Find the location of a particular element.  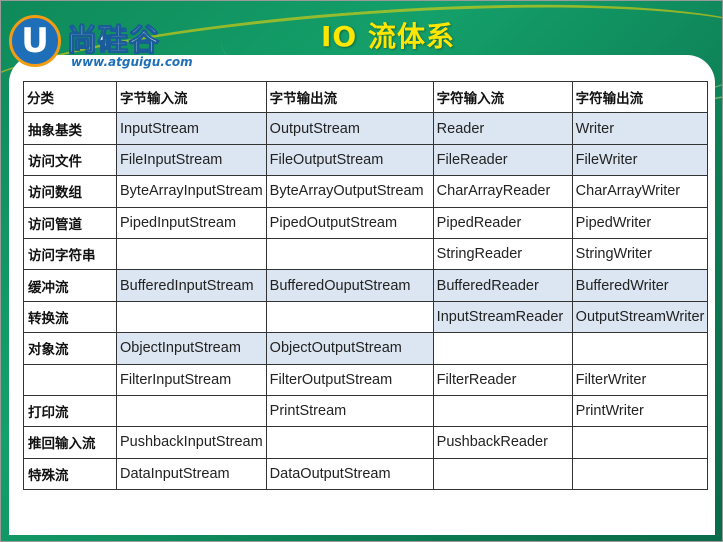

row-category: 转换流 is located at coordinates (70, 317).